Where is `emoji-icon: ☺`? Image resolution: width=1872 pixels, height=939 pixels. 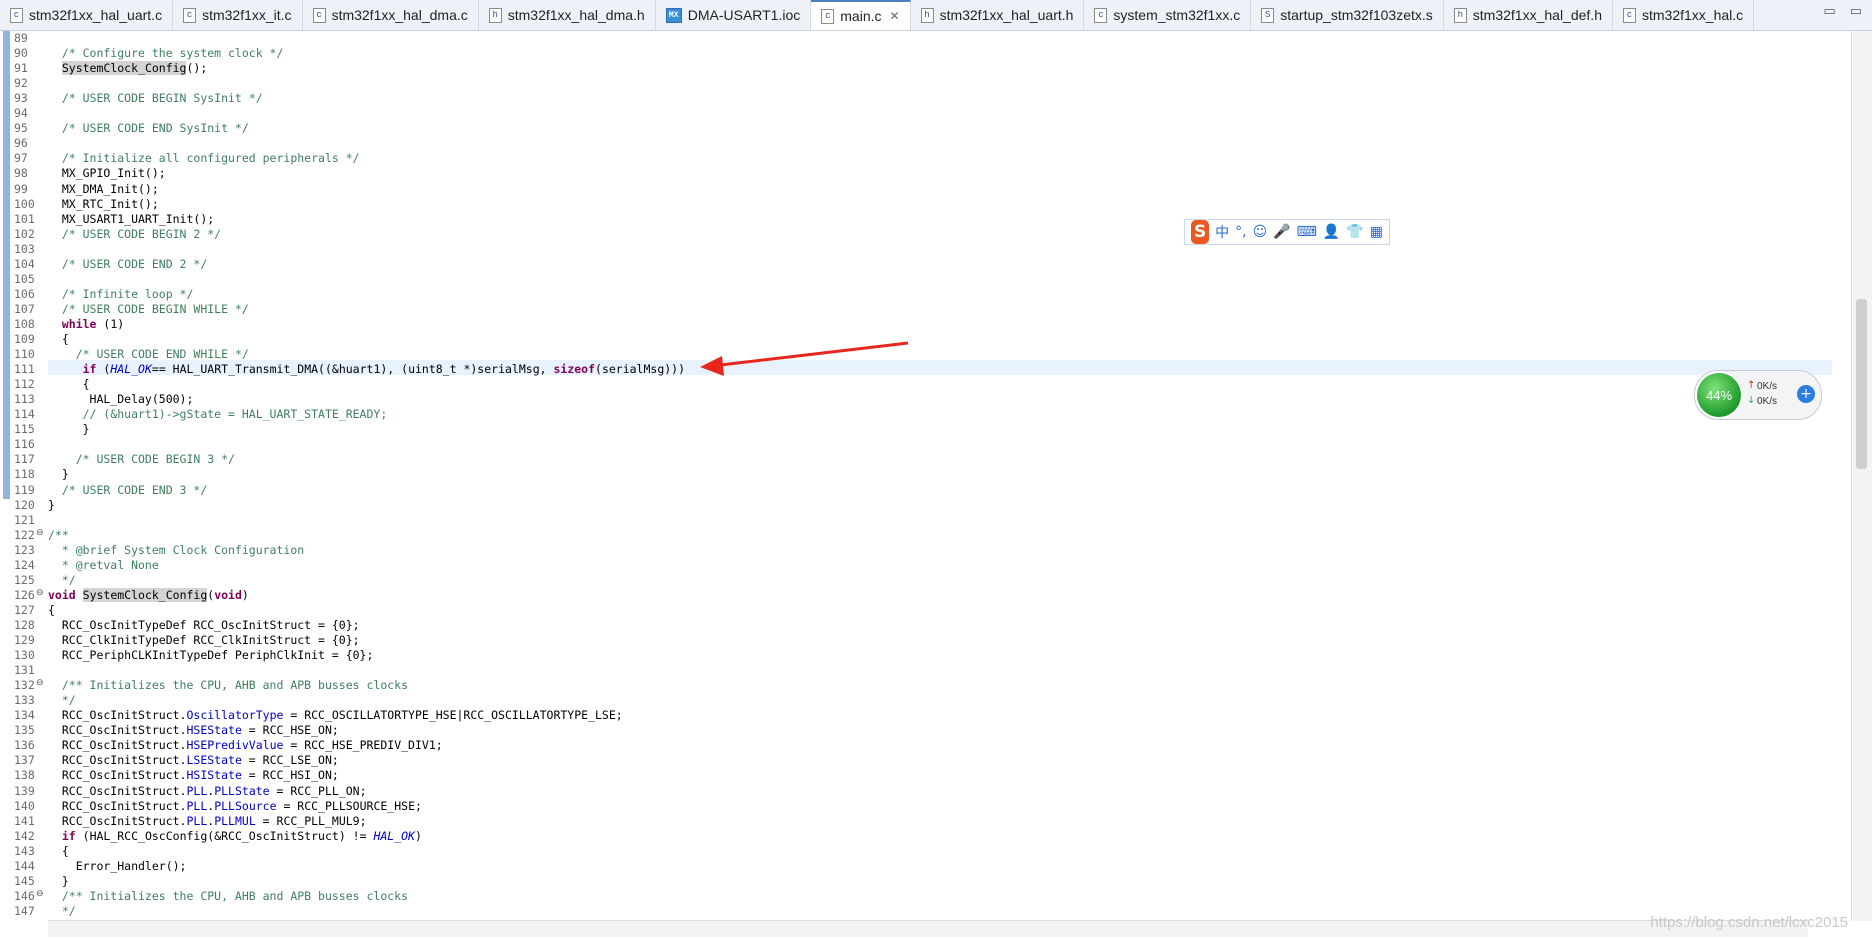
emoji-icon: ☺ is located at coordinates (1260, 232).